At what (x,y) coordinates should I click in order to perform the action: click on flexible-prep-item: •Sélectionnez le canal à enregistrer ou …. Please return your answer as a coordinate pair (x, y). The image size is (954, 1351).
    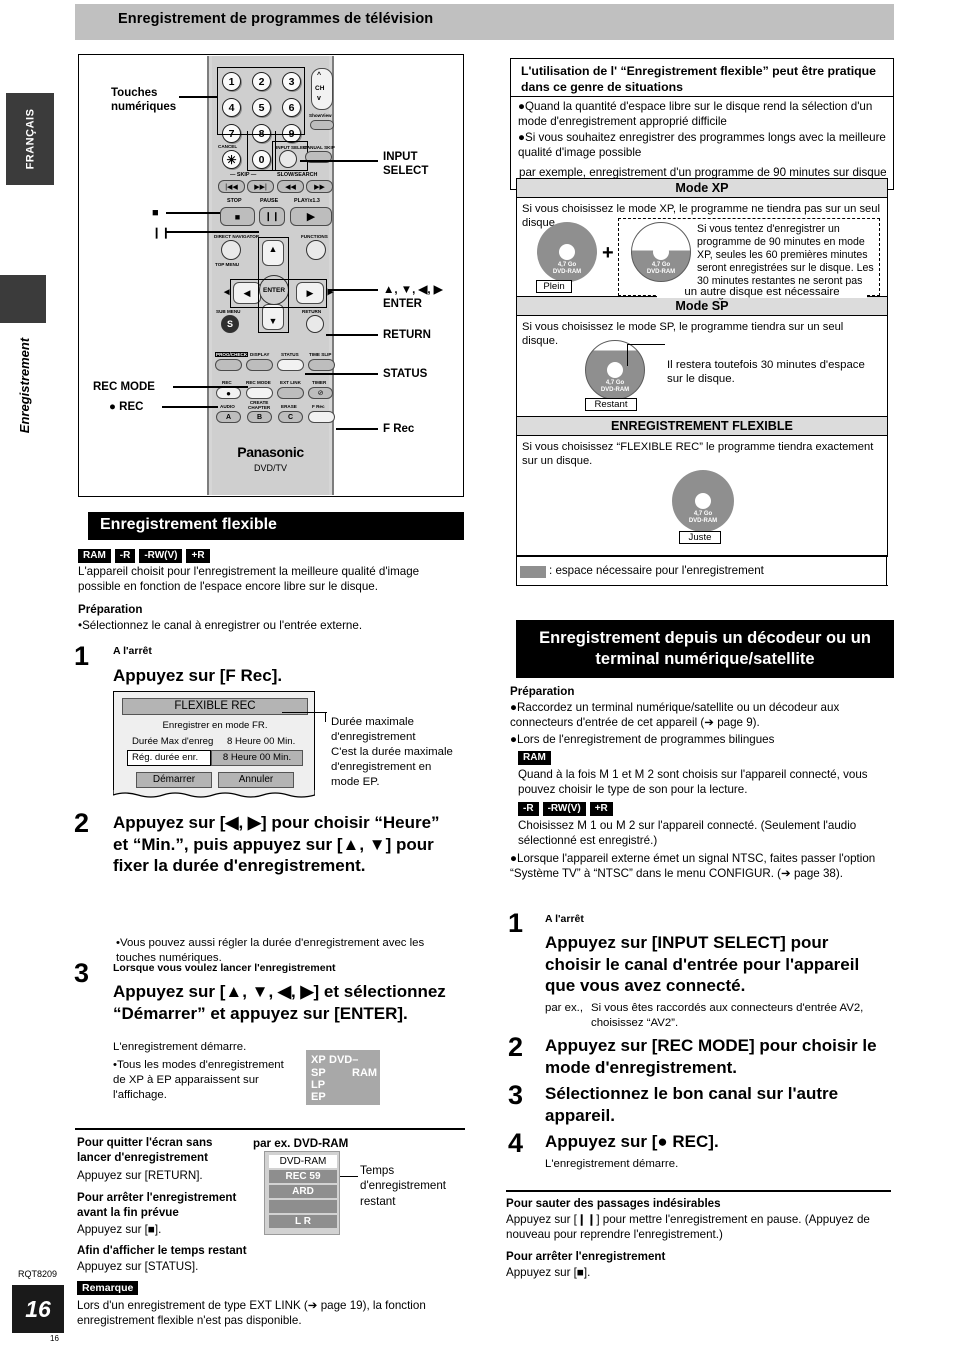
    Looking at the image, I should click on (220, 625).